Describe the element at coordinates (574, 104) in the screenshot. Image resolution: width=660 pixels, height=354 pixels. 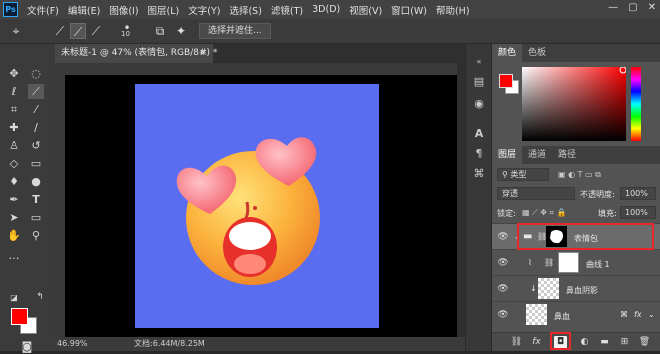
I see `color-picker-field` at that location.